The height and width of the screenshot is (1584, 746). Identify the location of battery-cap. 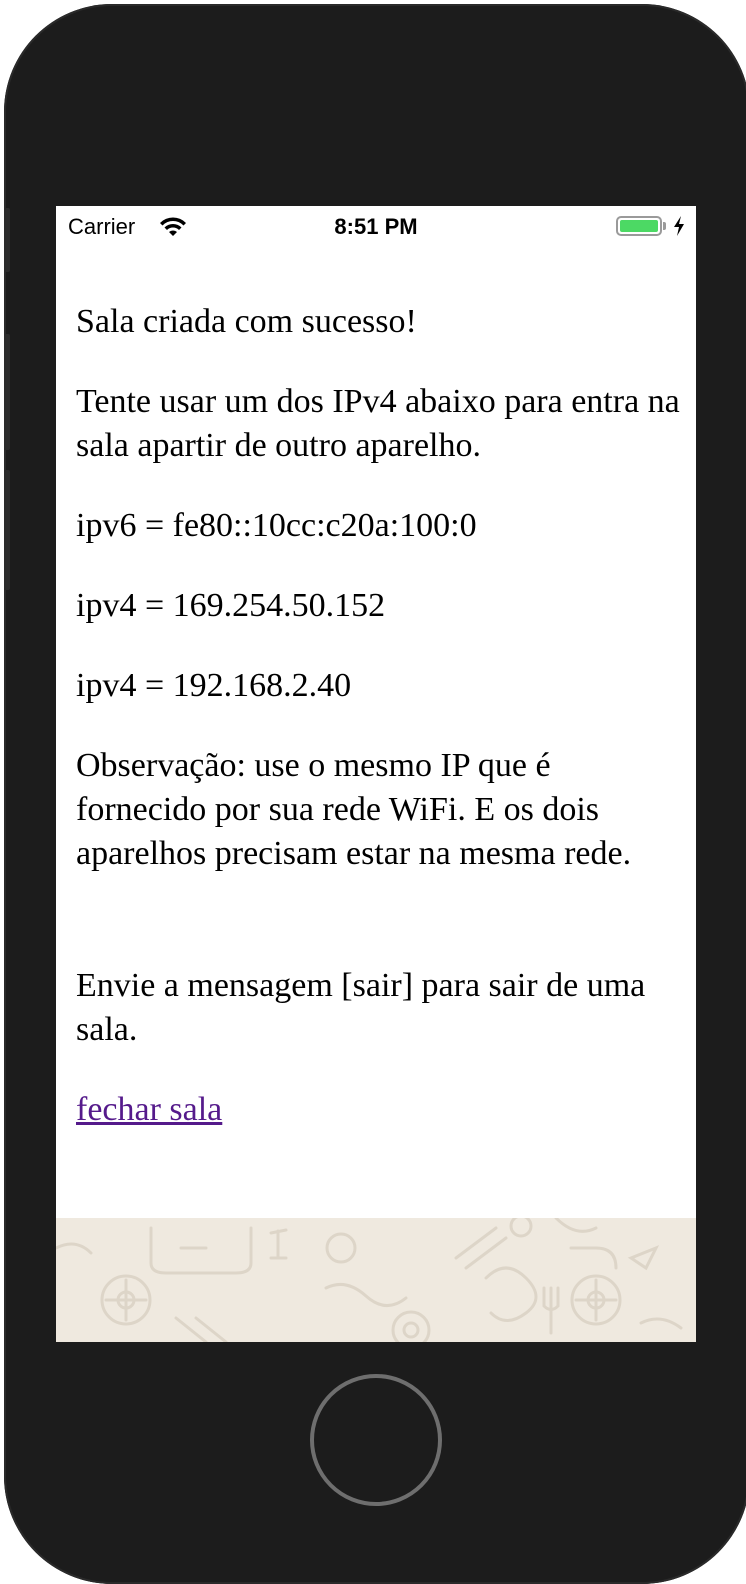
(664, 226).